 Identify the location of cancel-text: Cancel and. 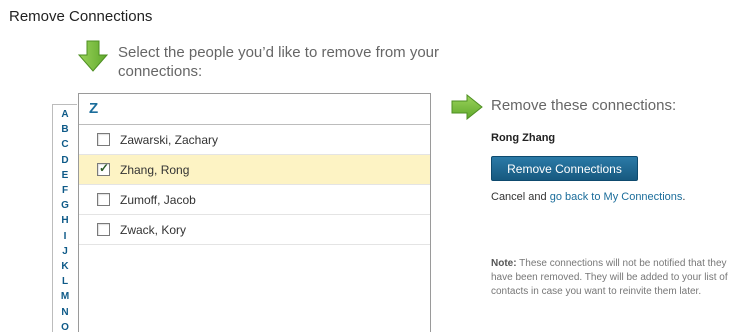
(519, 197).